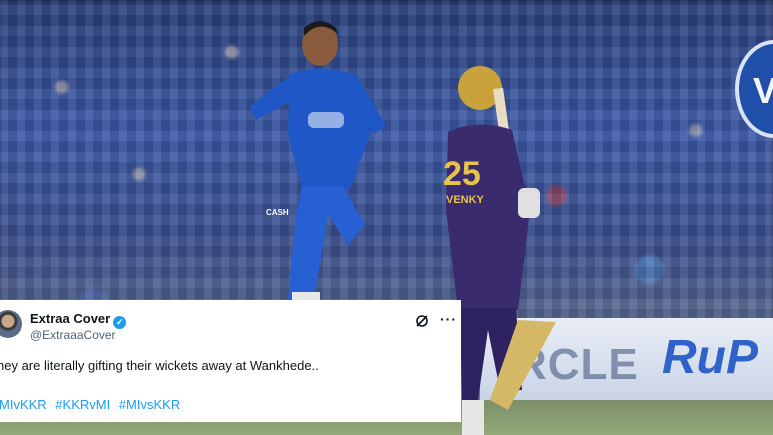 The image size is (773, 435). What do you see at coordinates (763, 90) in the screenshot?
I see `stadium-logo-letter: V` at bounding box center [763, 90].